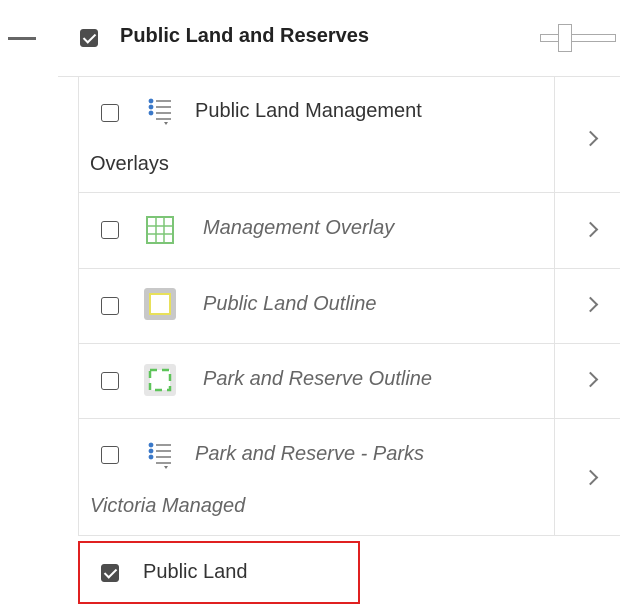 The height and width of the screenshot is (608, 620). What do you see at coordinates (195, 572) in the screenshot?
I see `public-land-label: Public Land` at bounding box center [195, 572].